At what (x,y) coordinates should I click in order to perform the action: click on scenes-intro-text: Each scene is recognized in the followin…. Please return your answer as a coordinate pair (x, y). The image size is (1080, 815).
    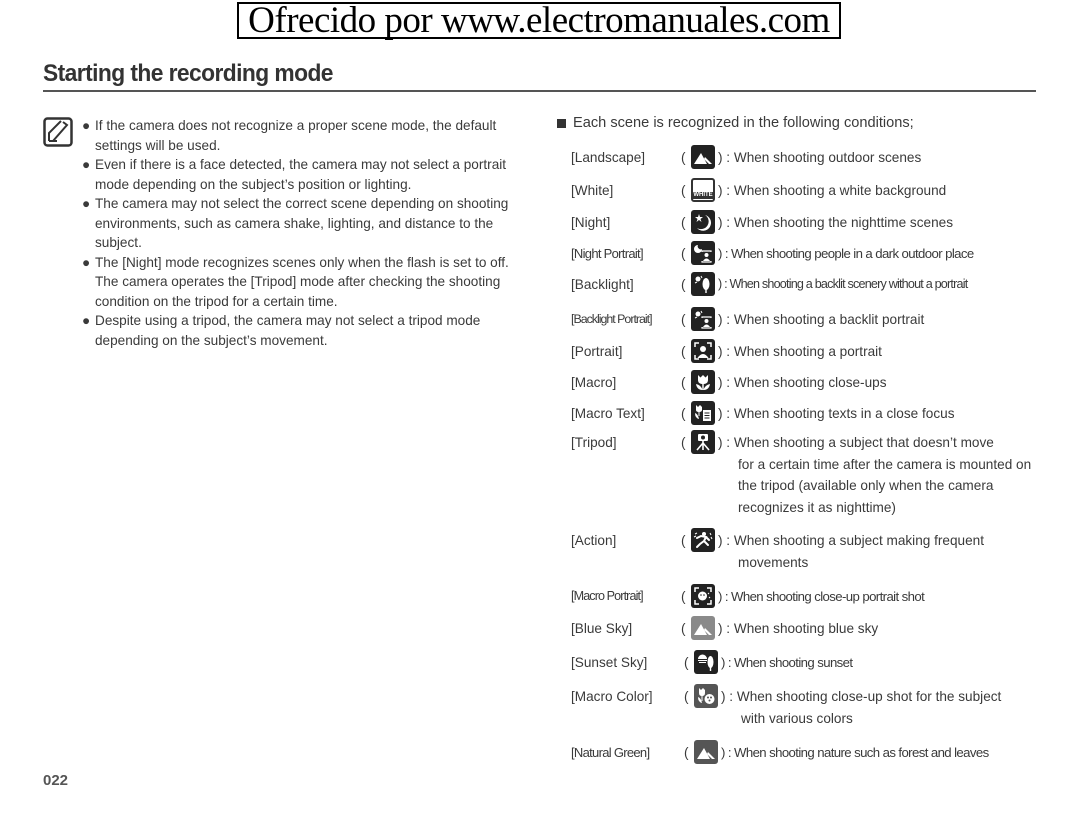
    Looking at the image, I should click on (743, 123).